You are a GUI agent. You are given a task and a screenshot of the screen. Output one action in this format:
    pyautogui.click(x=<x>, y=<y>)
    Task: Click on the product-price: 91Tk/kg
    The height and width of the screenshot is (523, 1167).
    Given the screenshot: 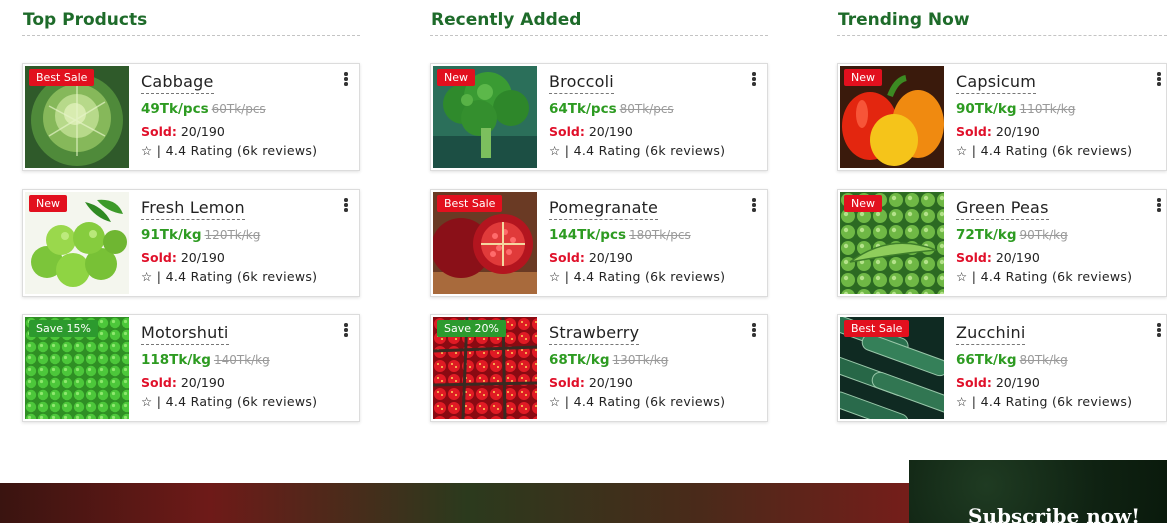 What is the action you would take?
    pyautogui.click(x=171, y=235)
    